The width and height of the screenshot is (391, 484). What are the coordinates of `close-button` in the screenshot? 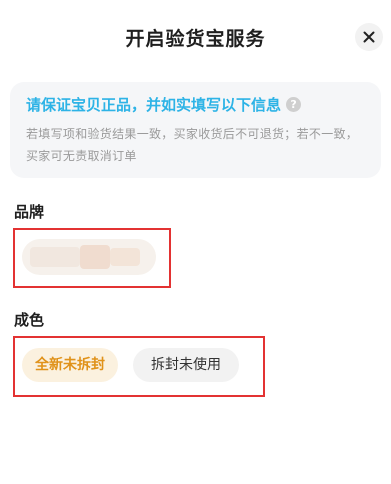 It's located at (369, 37).